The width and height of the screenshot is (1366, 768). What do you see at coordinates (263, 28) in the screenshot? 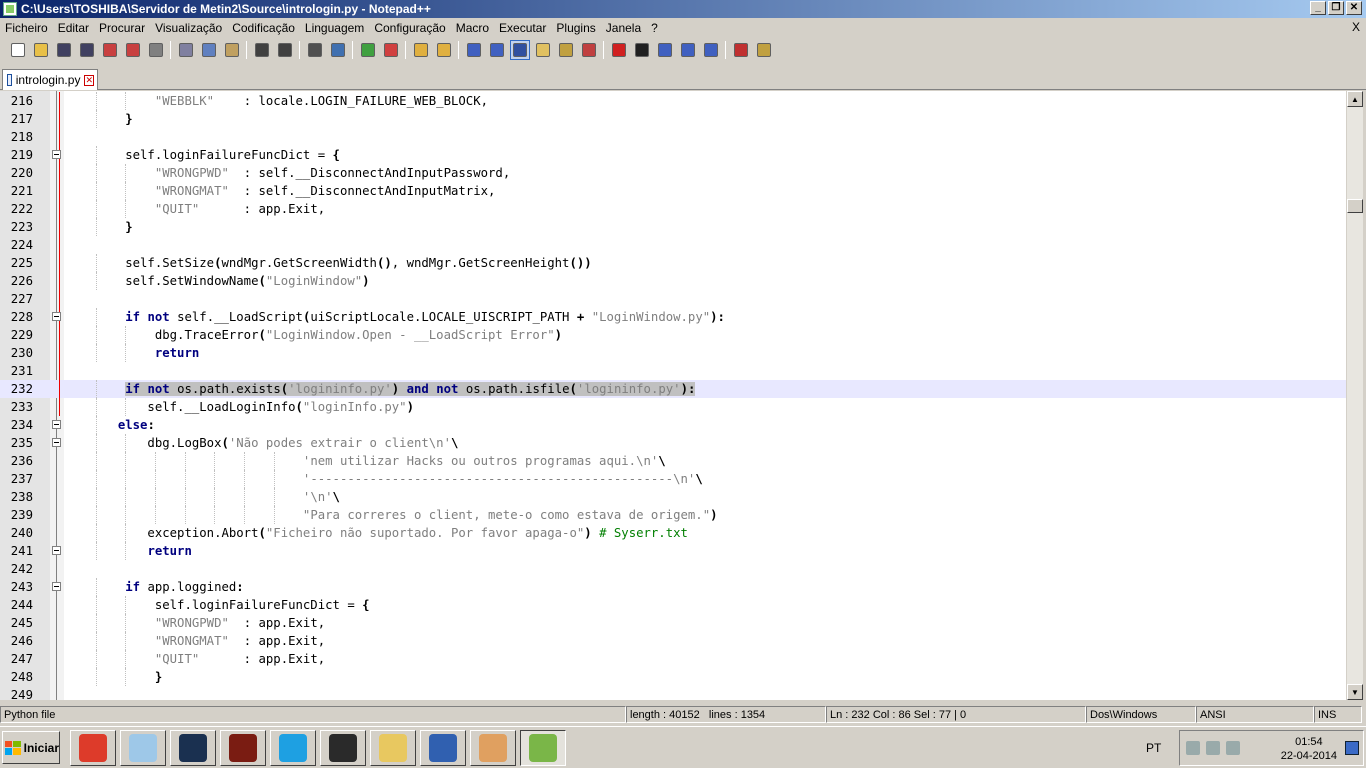
I see `menu-codificacao: Codificação` at bounding box center [263, 28].